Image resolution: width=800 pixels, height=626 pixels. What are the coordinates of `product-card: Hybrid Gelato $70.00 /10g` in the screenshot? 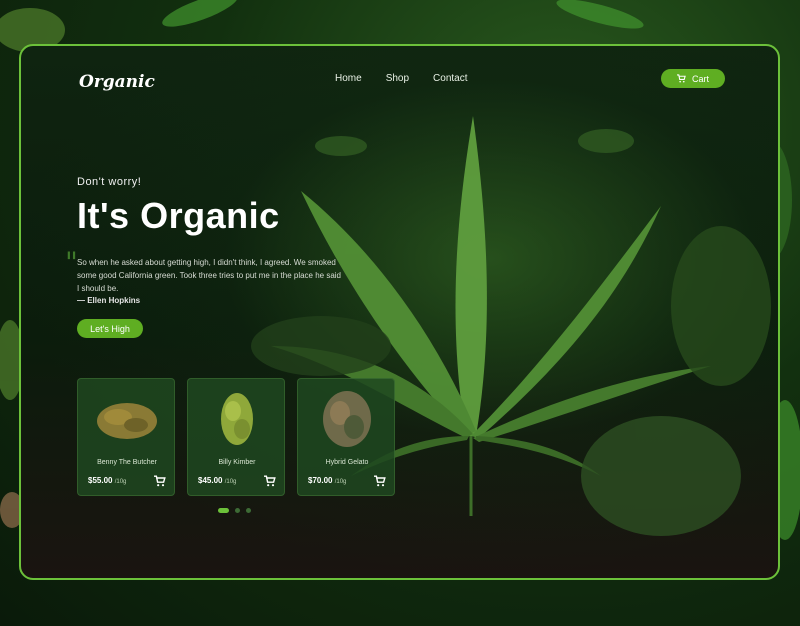 It's located at (346, 437).